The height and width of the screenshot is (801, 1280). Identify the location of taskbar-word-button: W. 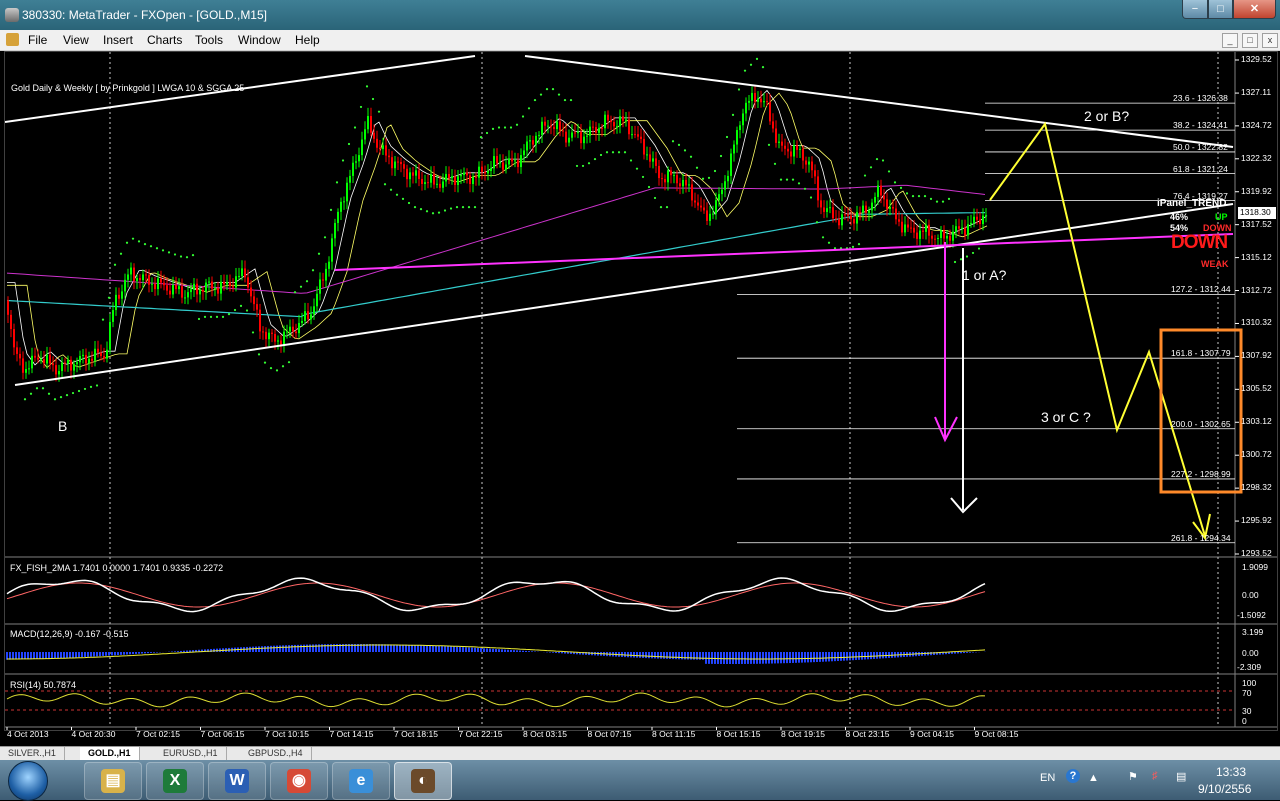
(237, 781).